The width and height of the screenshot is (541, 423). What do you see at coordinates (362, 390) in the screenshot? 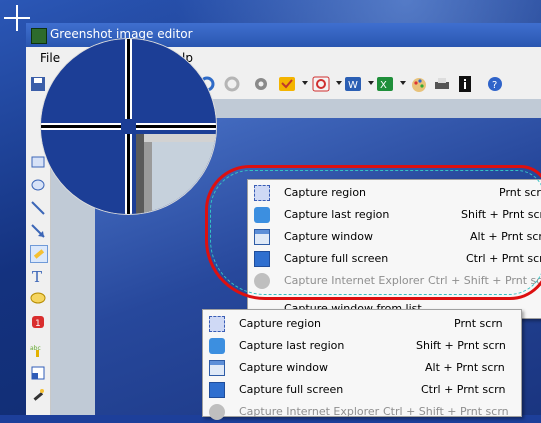
I see `menu-item-capture-full-screen: Capture full screen Ctrl + Prnt scrn` at bounding box center [362, 390].